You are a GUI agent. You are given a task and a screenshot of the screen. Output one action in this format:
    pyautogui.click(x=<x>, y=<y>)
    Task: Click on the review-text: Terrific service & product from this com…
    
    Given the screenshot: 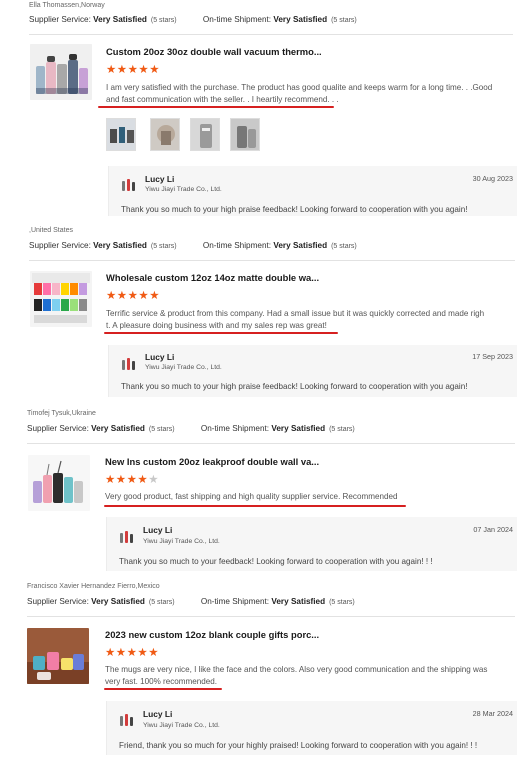 What is the action you would take?
    pyautogui.click(x=311, y=319)
    